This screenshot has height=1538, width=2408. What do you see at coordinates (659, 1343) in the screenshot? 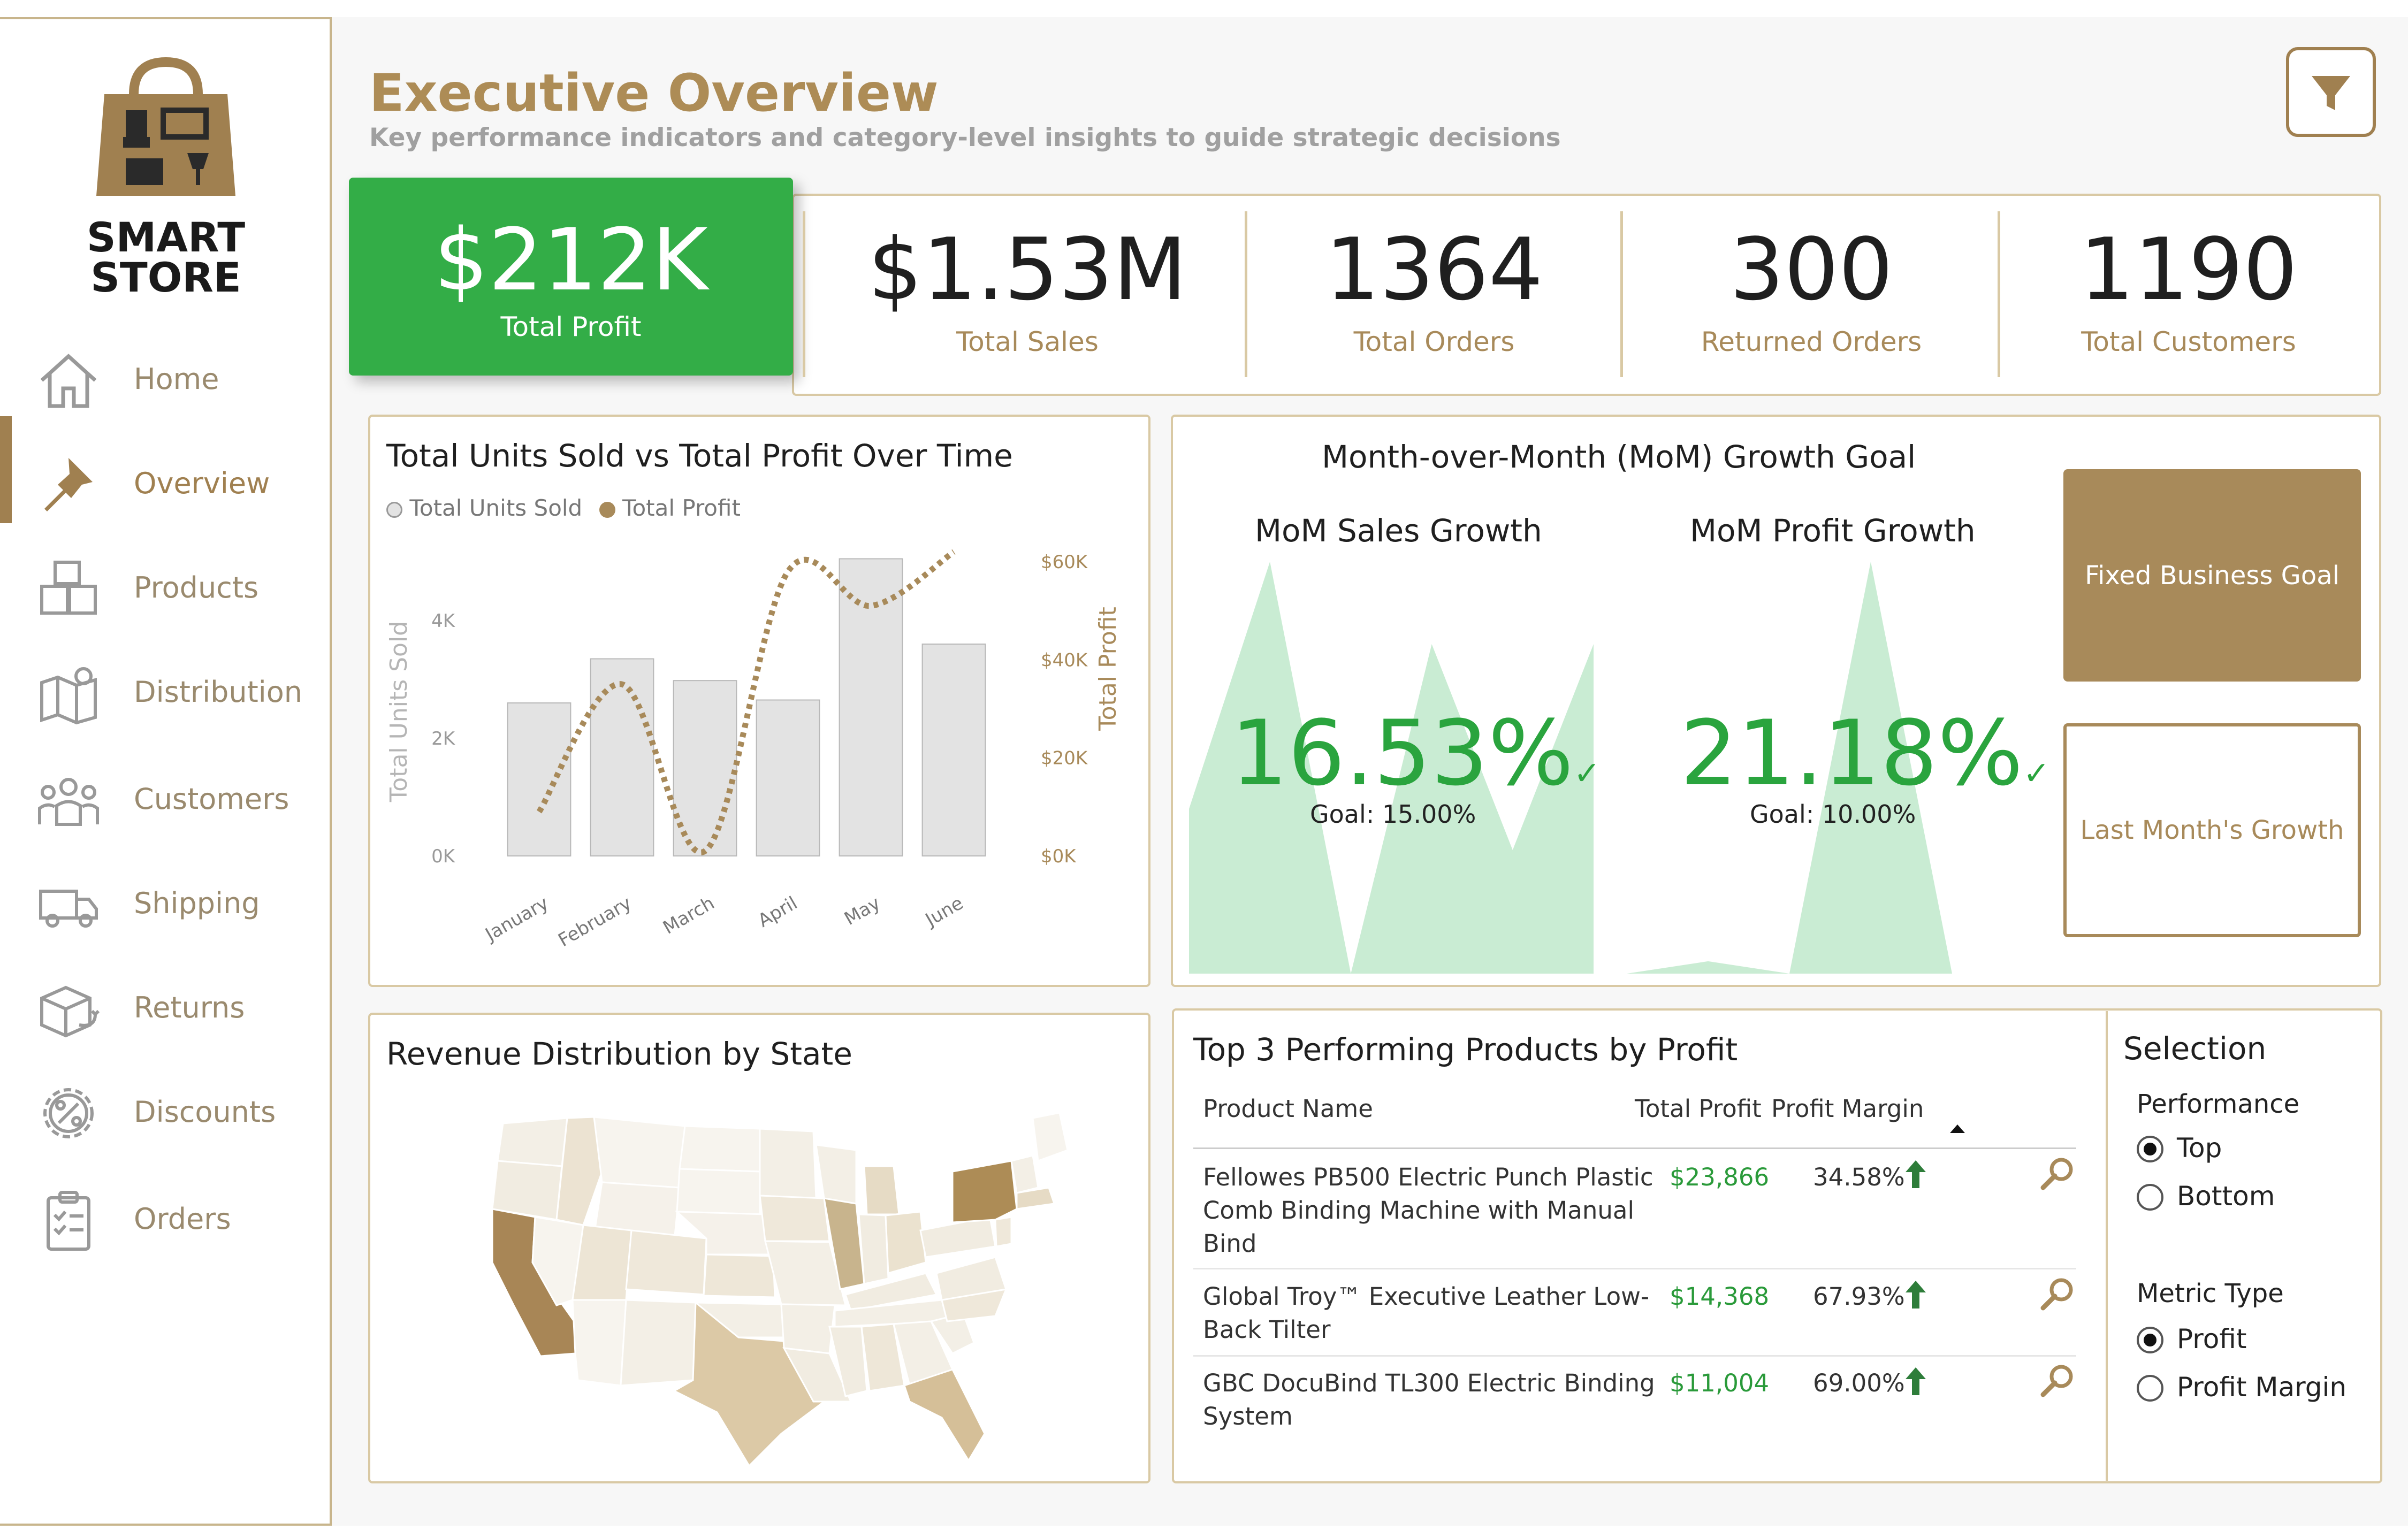
I see `state-nm` at bounding box center [659, 1343].